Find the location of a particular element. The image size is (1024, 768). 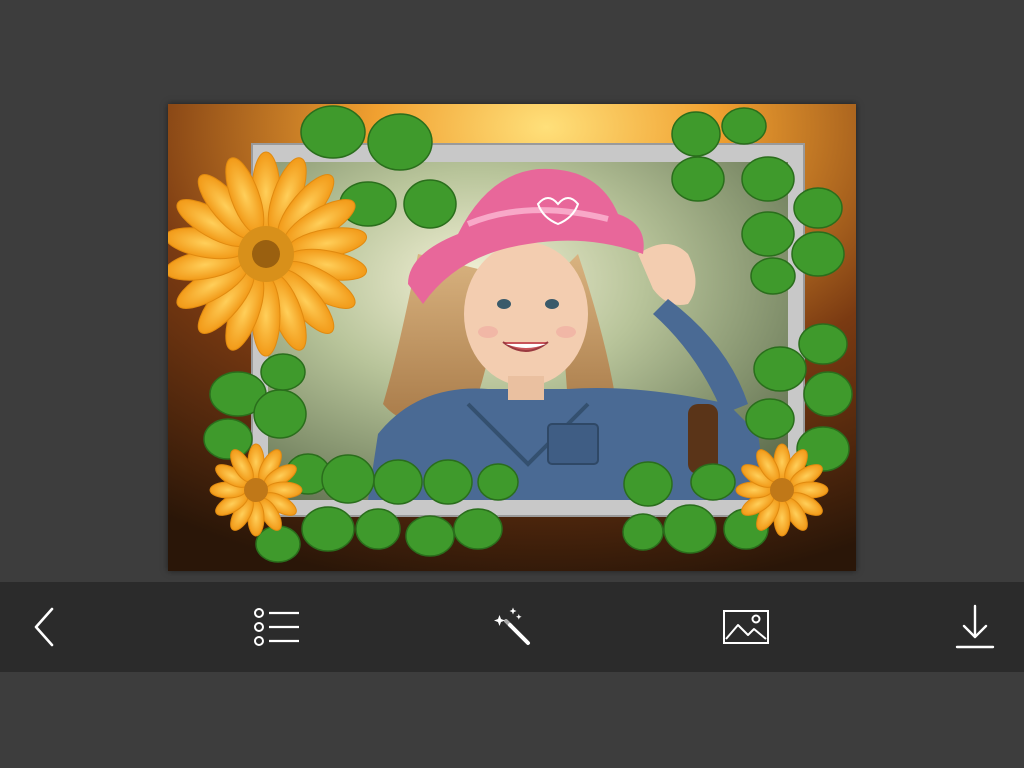

gallery-button is located at coordinates (746, 627).